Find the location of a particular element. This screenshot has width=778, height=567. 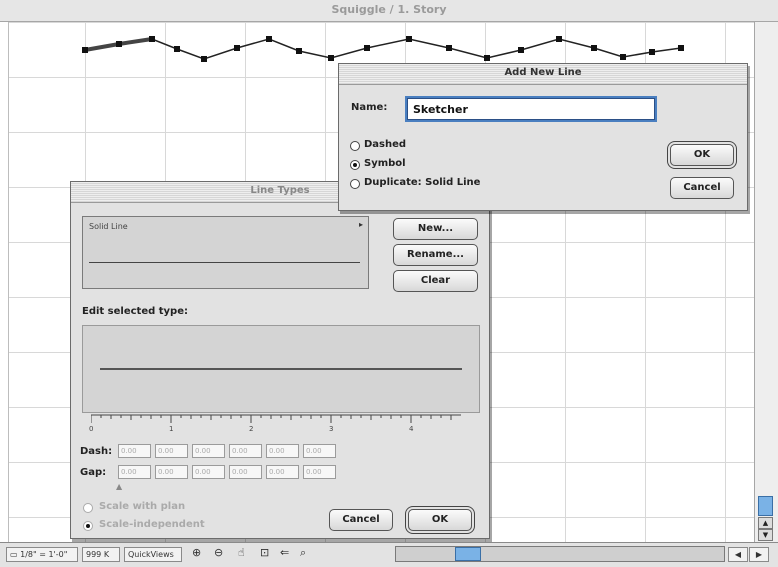

scale-value: 1/8" = 1'-0" is located at coordinates (44, 554).